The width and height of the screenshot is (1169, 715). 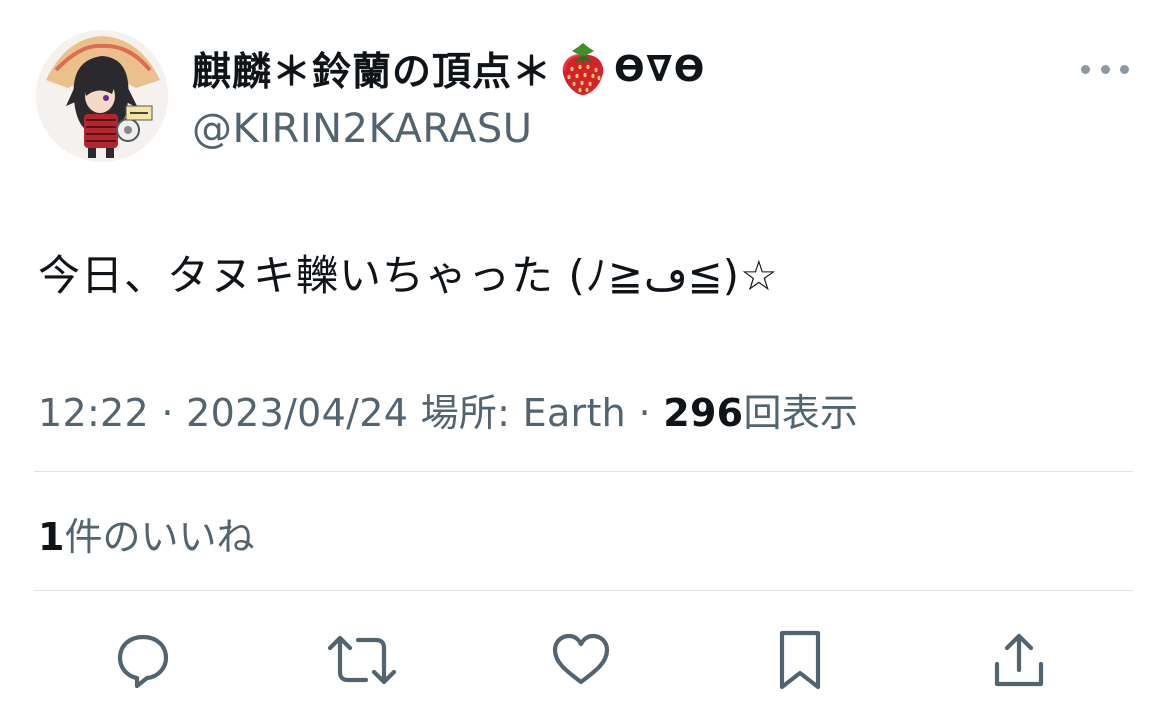 I want to click on share-icon, so click(x=1019, y=660).